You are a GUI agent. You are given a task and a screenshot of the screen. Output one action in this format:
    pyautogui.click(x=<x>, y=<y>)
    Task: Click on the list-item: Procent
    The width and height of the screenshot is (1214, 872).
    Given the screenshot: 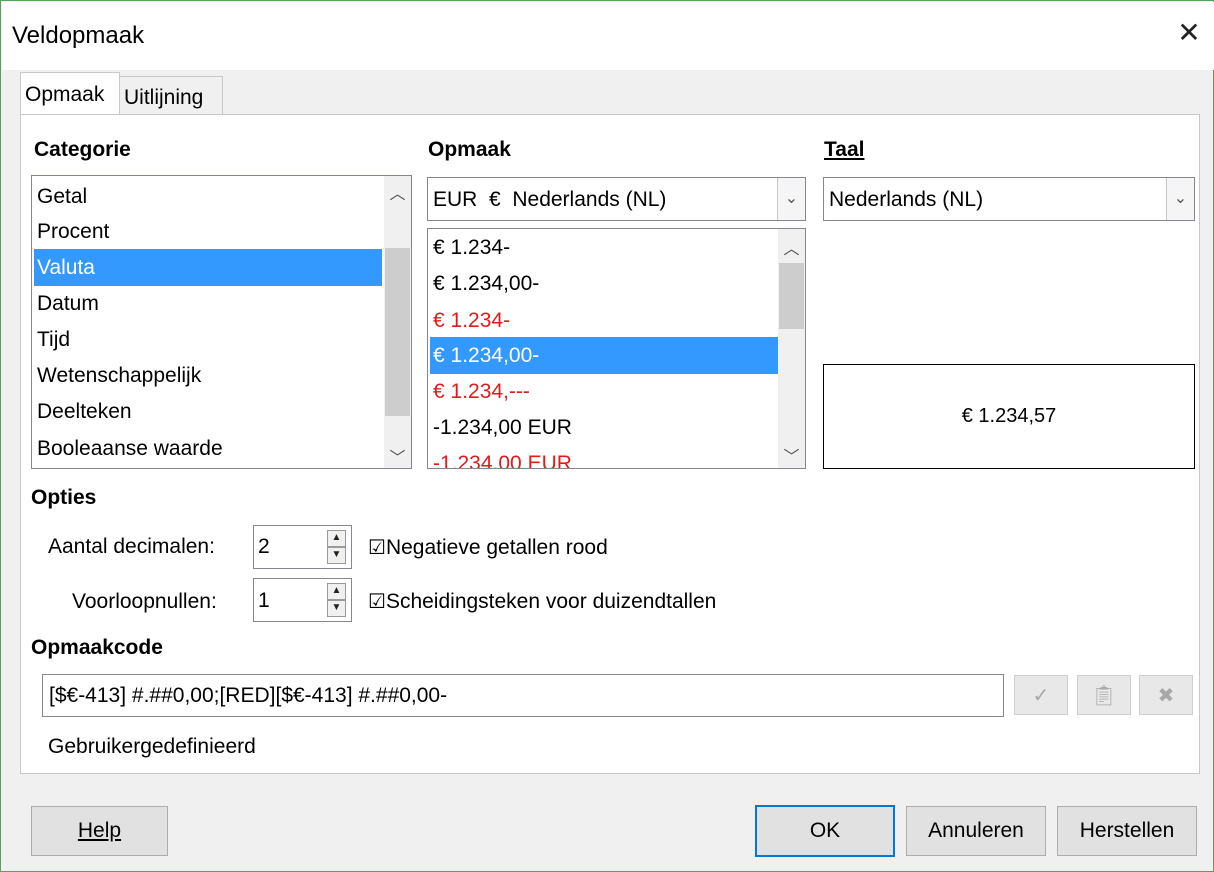 What is the action you would take?
    pyautogui.click(x=208, y=231)
    